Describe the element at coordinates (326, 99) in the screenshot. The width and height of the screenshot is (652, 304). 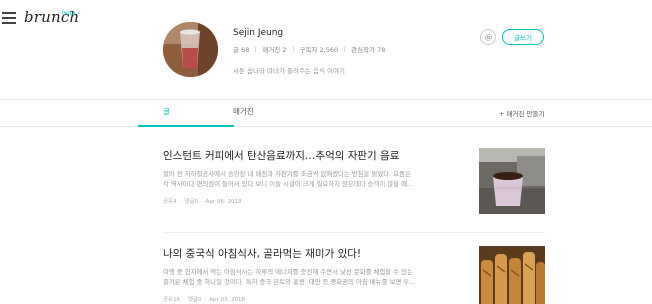
I see `divider` at that location.